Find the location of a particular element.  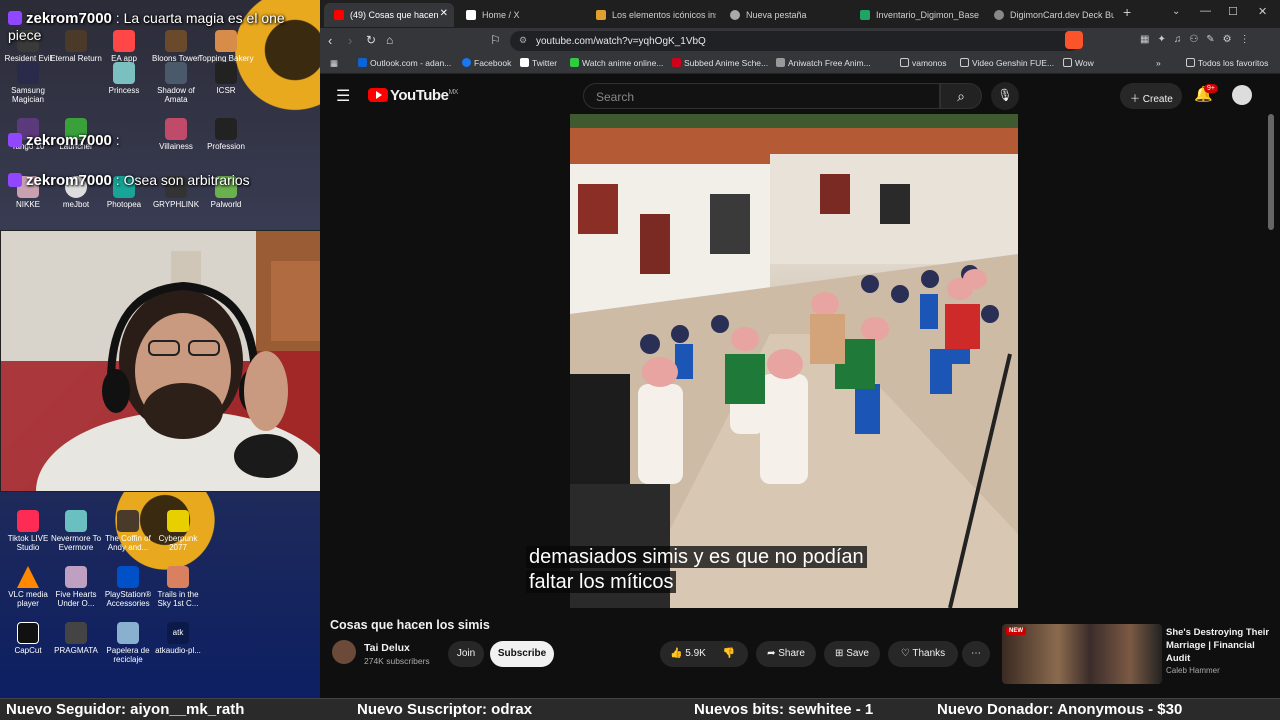

account-avatar is located at coordinates (1242, 95).